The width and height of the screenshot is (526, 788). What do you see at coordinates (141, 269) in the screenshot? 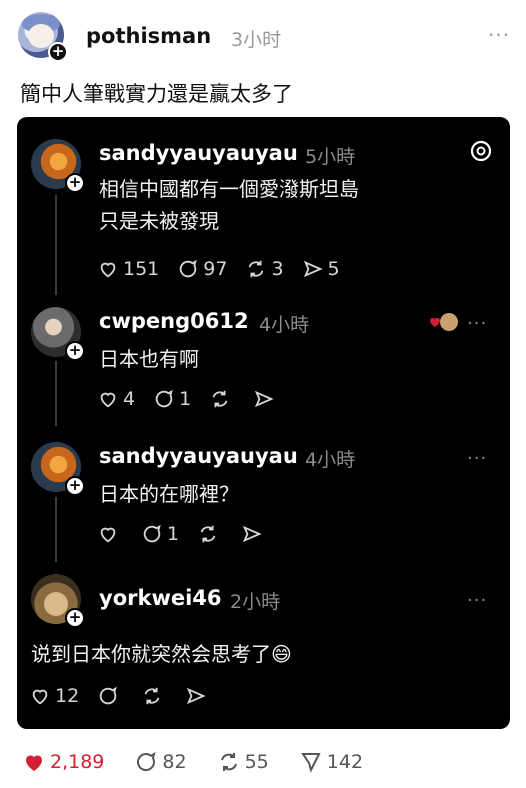
I see `like-count: 151` at bounding box center [141, 269].